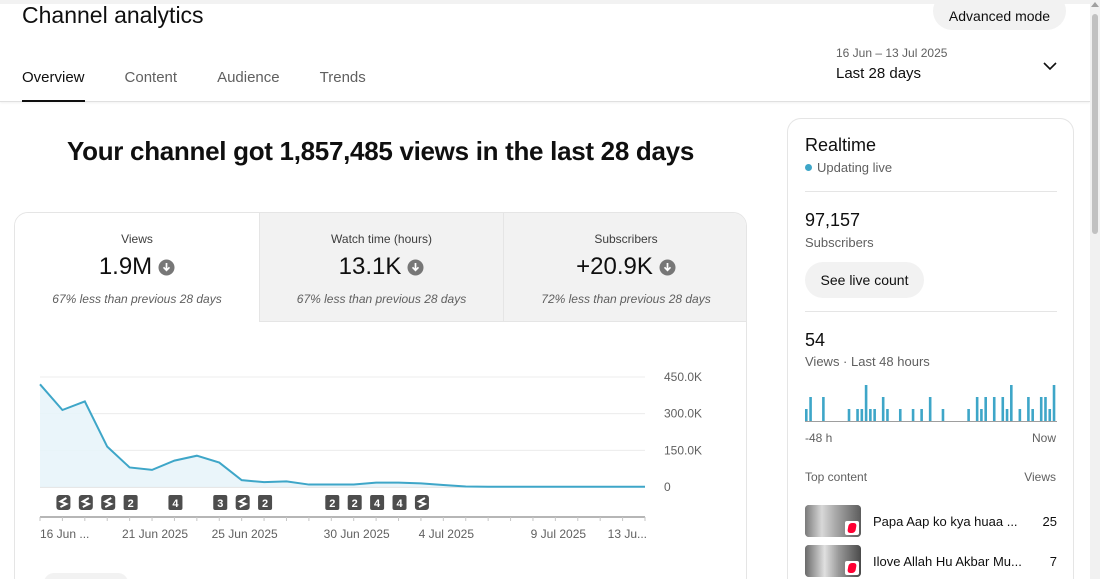 This screenshot has height=579, width=1100. What do you see at coordinates (113, 15) in the screenshot?
I see `page-title: Channel analytics` at bounding box center [113, 15].